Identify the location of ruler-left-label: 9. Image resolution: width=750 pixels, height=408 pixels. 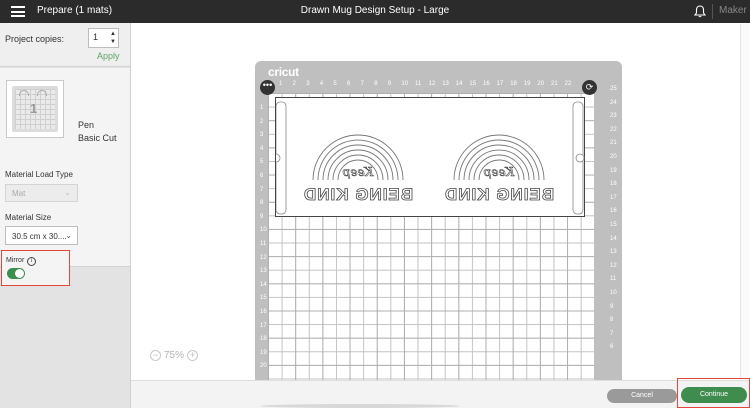
(262, 216).